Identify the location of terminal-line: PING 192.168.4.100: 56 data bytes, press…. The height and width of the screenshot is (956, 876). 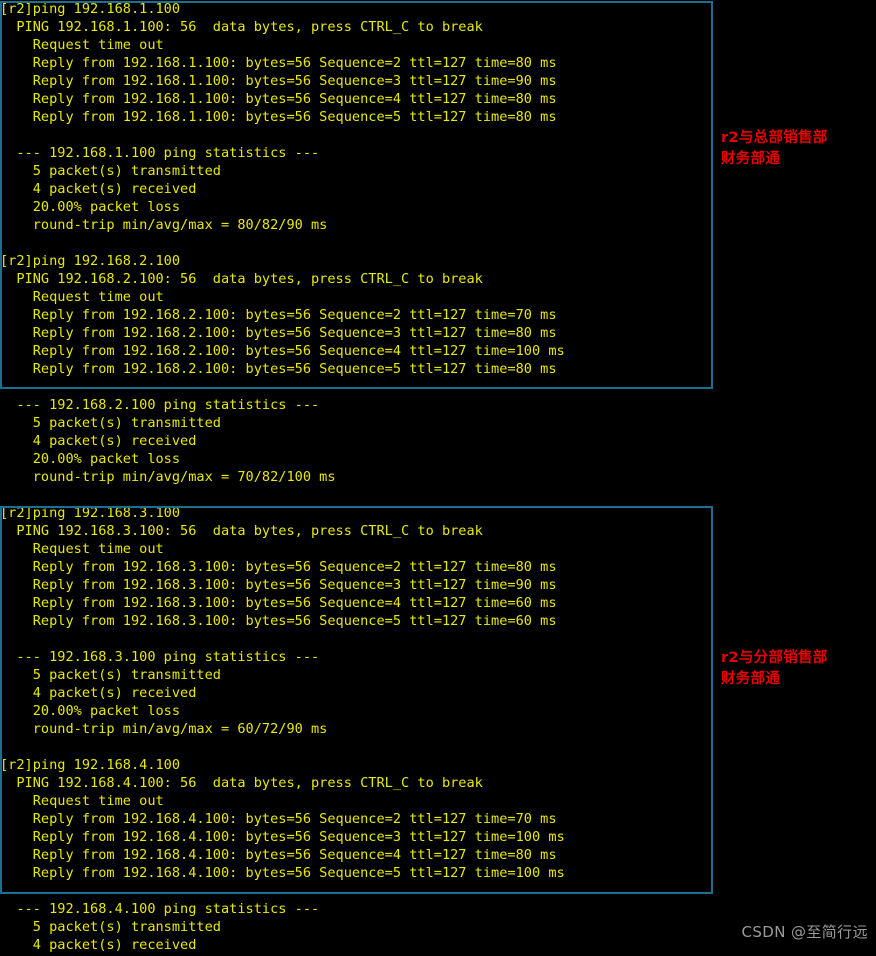
(241, 783).